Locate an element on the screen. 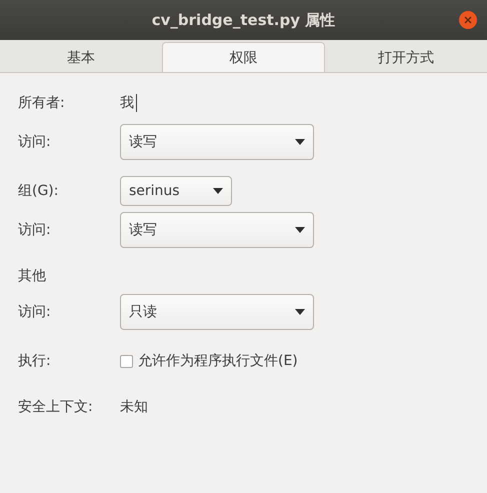  field-value: 未知 is located at coordinates (134, 407).